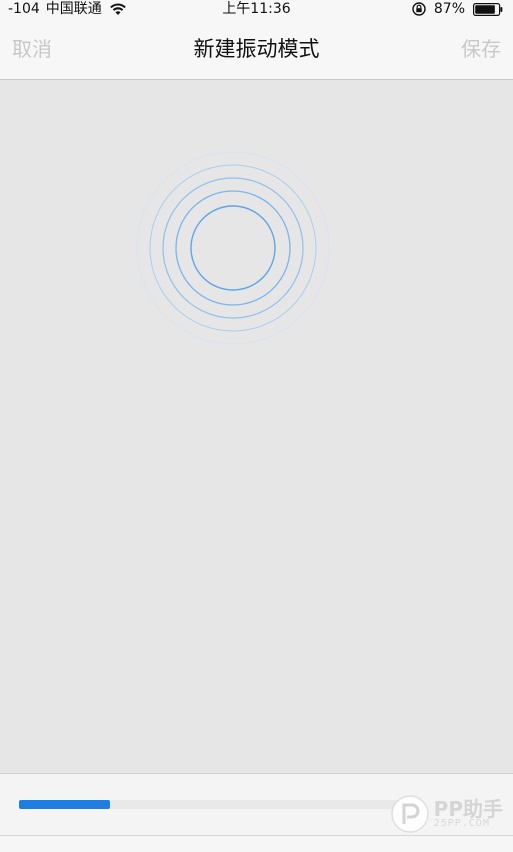 The height and width of the screenshot is (852, 513). I want to click on watermark: PP助手 25PP.COM, so click(446, 814).